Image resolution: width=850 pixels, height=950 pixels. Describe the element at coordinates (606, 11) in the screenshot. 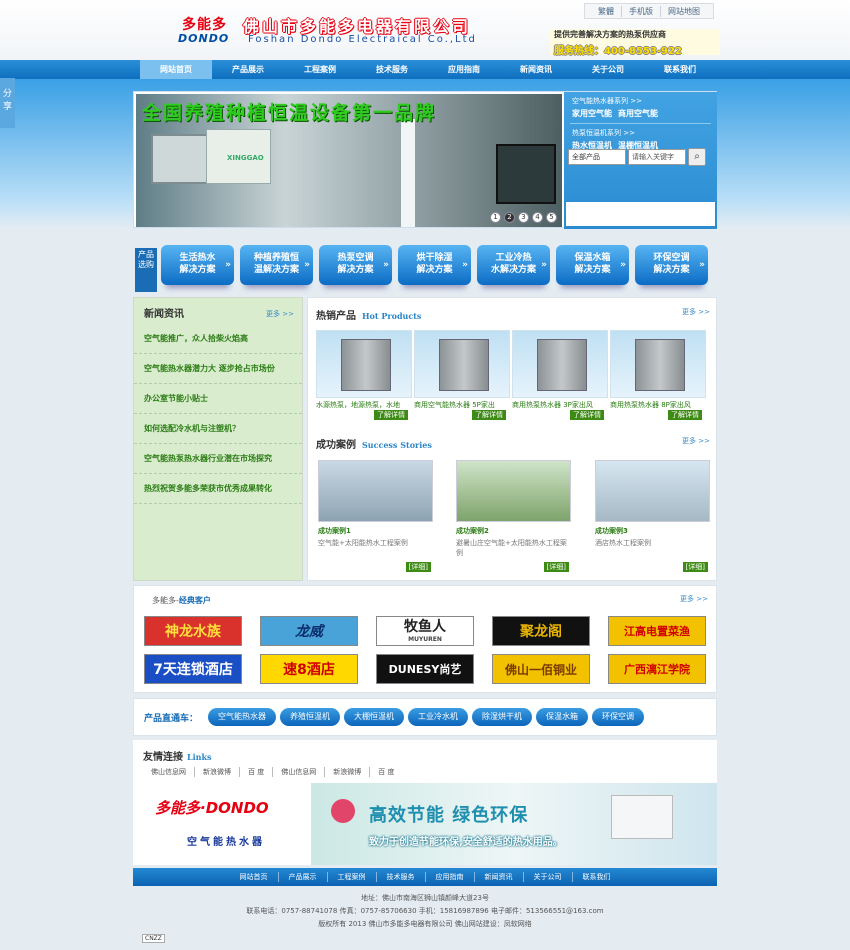

I see `link-traditional: 繁體` at that location.